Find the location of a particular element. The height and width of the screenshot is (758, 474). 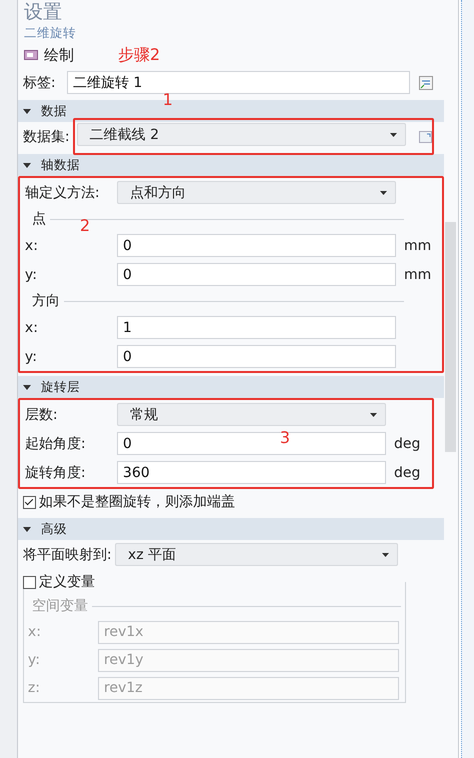

checkbox: 如果不是整圈旋转，则添加端盖 is located at coordinates (231, 502).